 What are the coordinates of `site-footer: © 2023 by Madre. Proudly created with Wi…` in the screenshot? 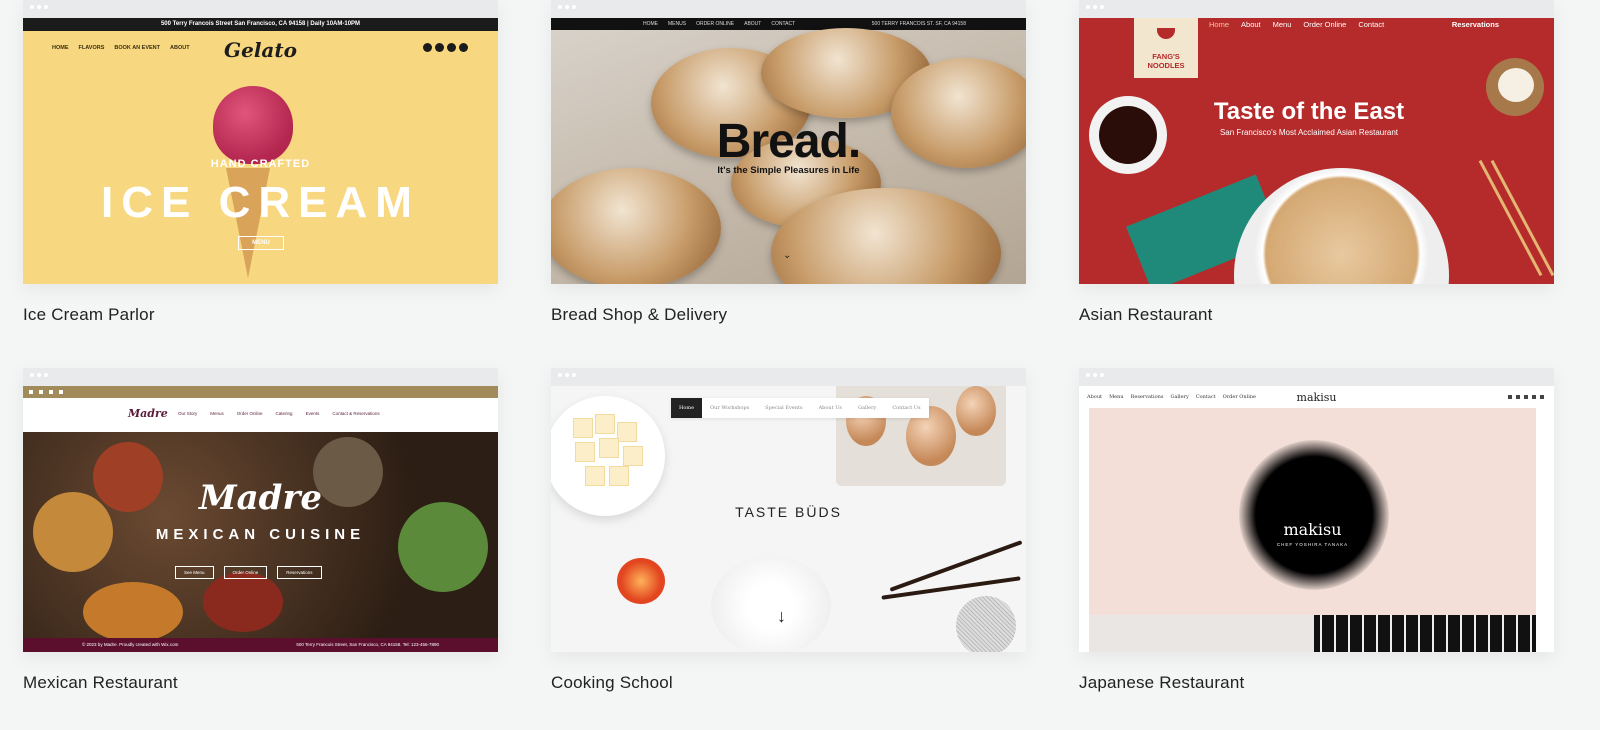 It's located at (260, 645).